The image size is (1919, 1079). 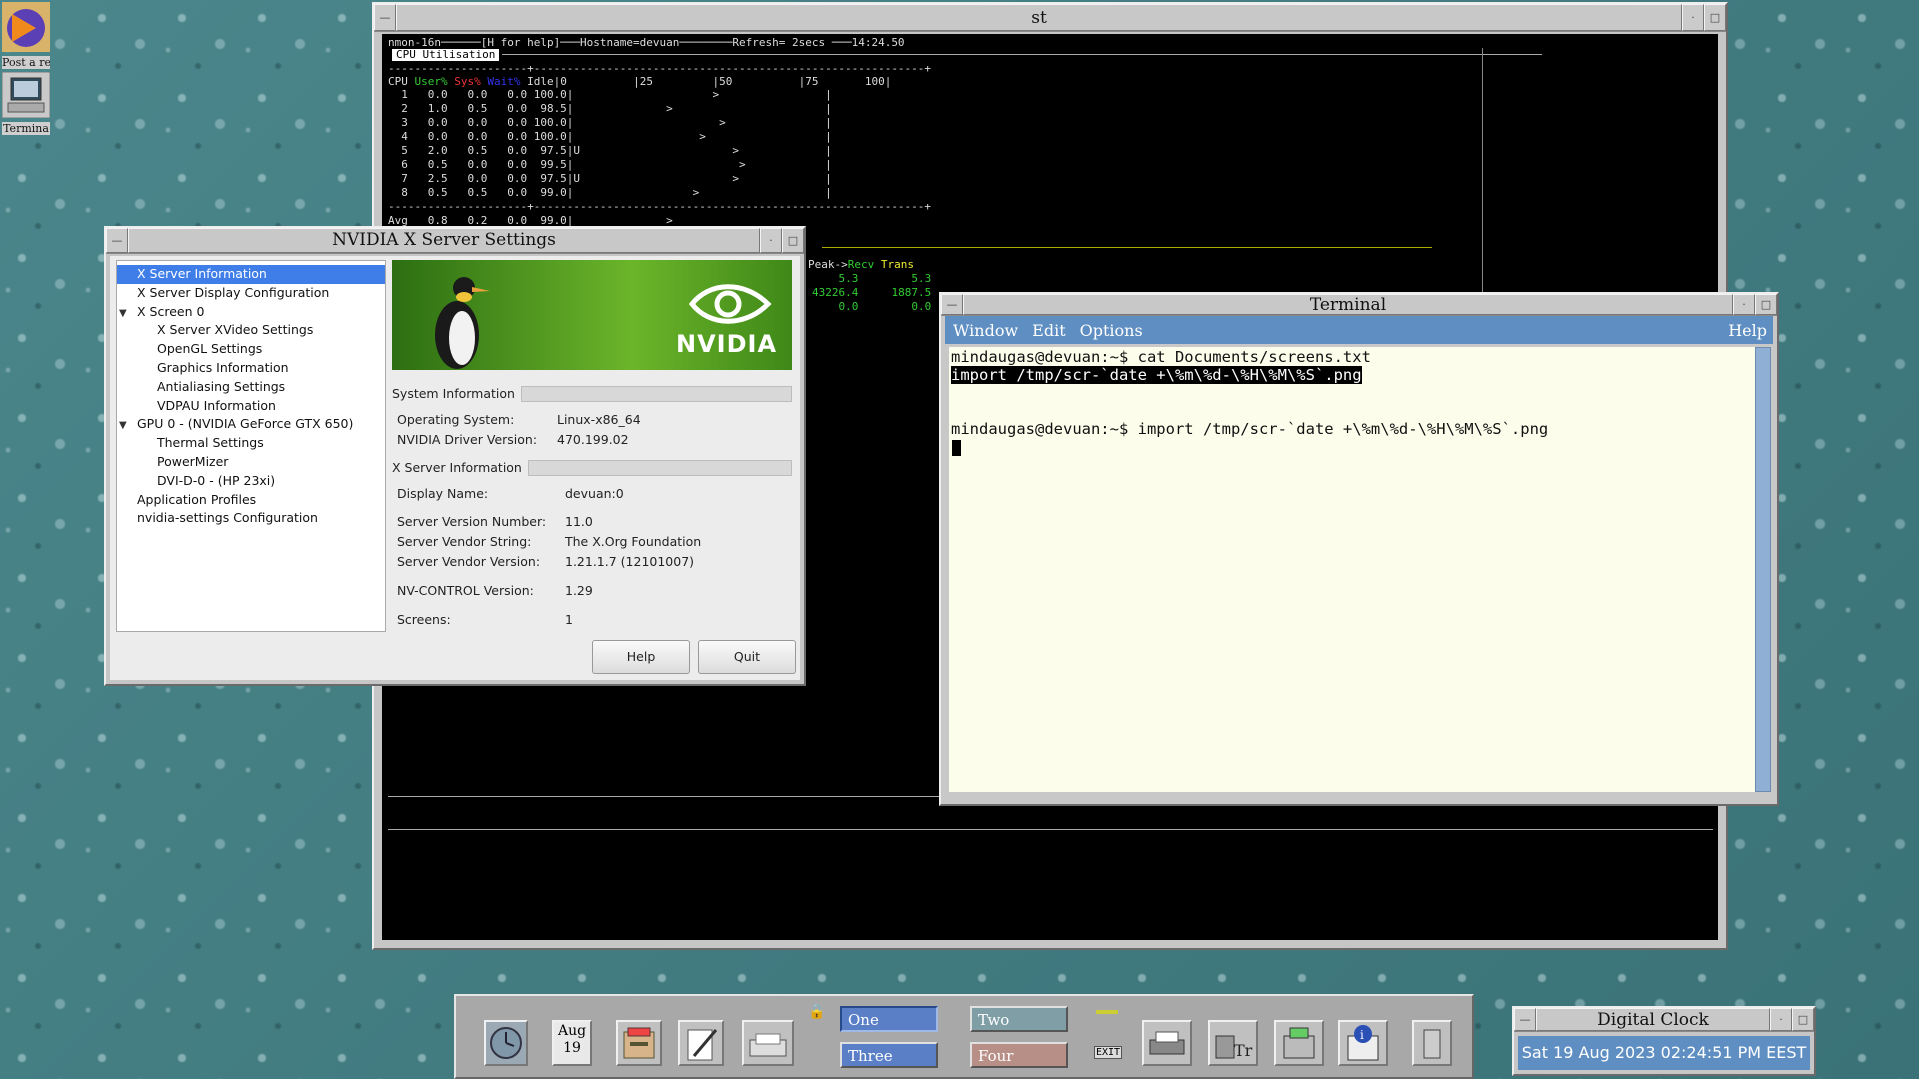 What do you see at coordinates (251, 518) in the screenshot?
I see `tree-item: nvidia-settings Configuration` at bounding box center [251, 518].